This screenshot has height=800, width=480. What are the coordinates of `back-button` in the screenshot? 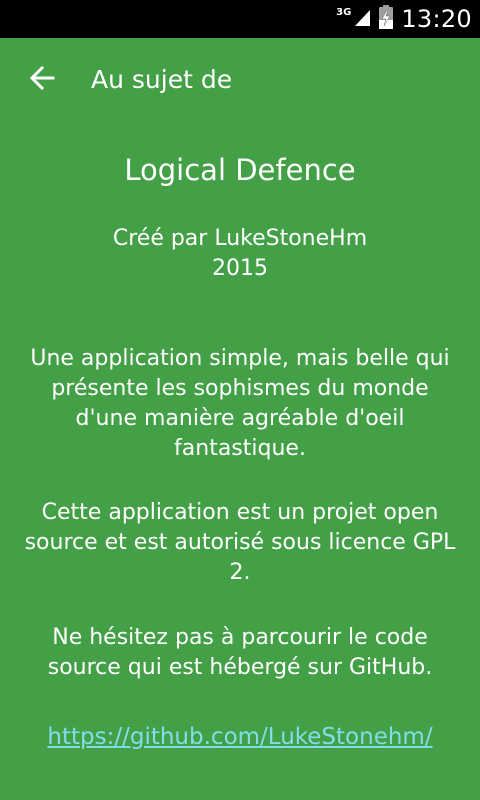 It's located at (42, 80).